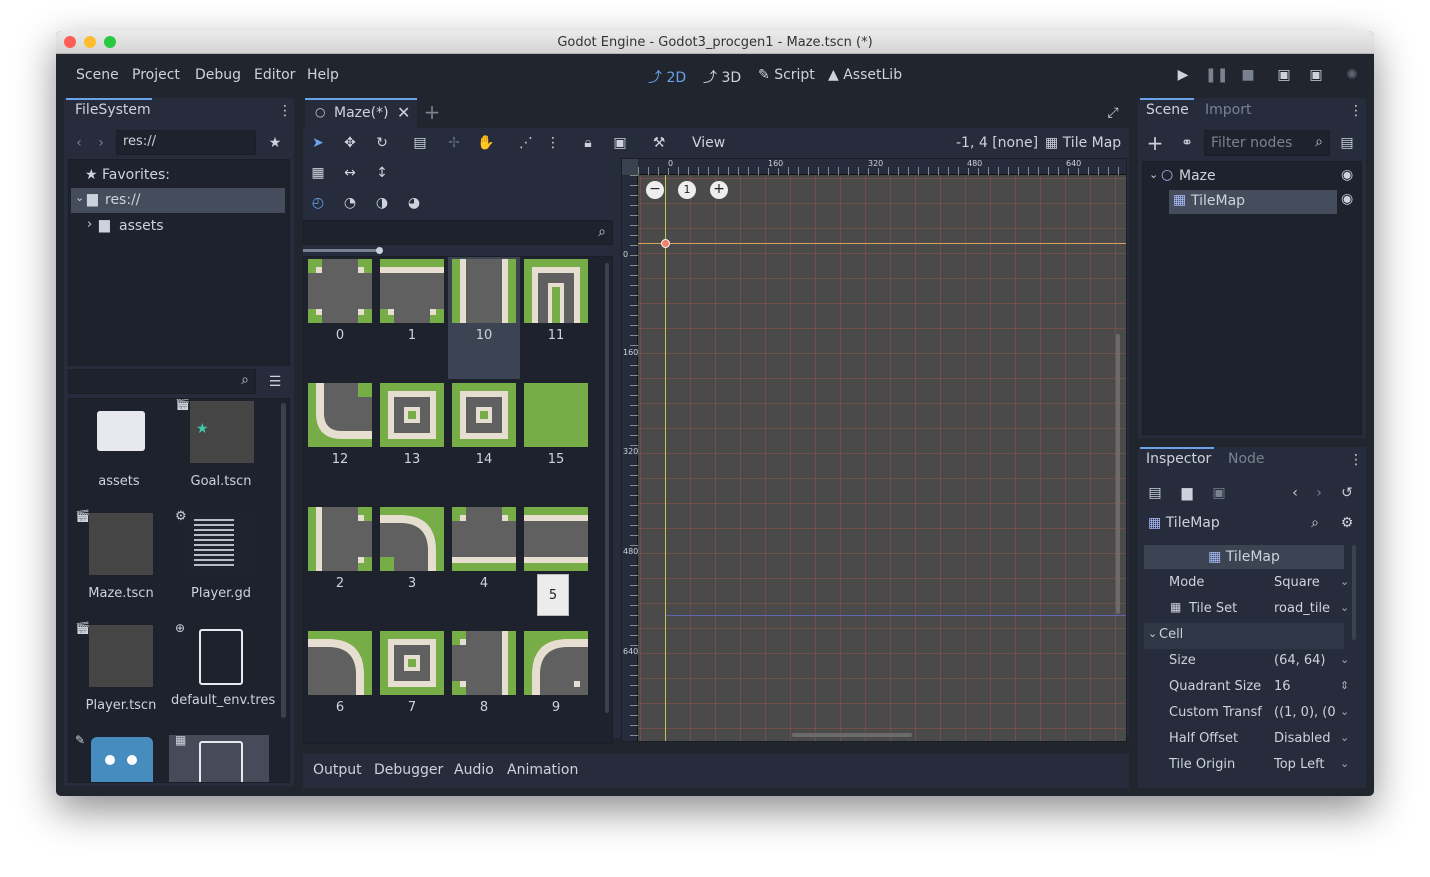  Describe the element at coordinates (222, 677) in the screenshot. I see `file-item-default-env: ⊕ default_env.tres` at that location.